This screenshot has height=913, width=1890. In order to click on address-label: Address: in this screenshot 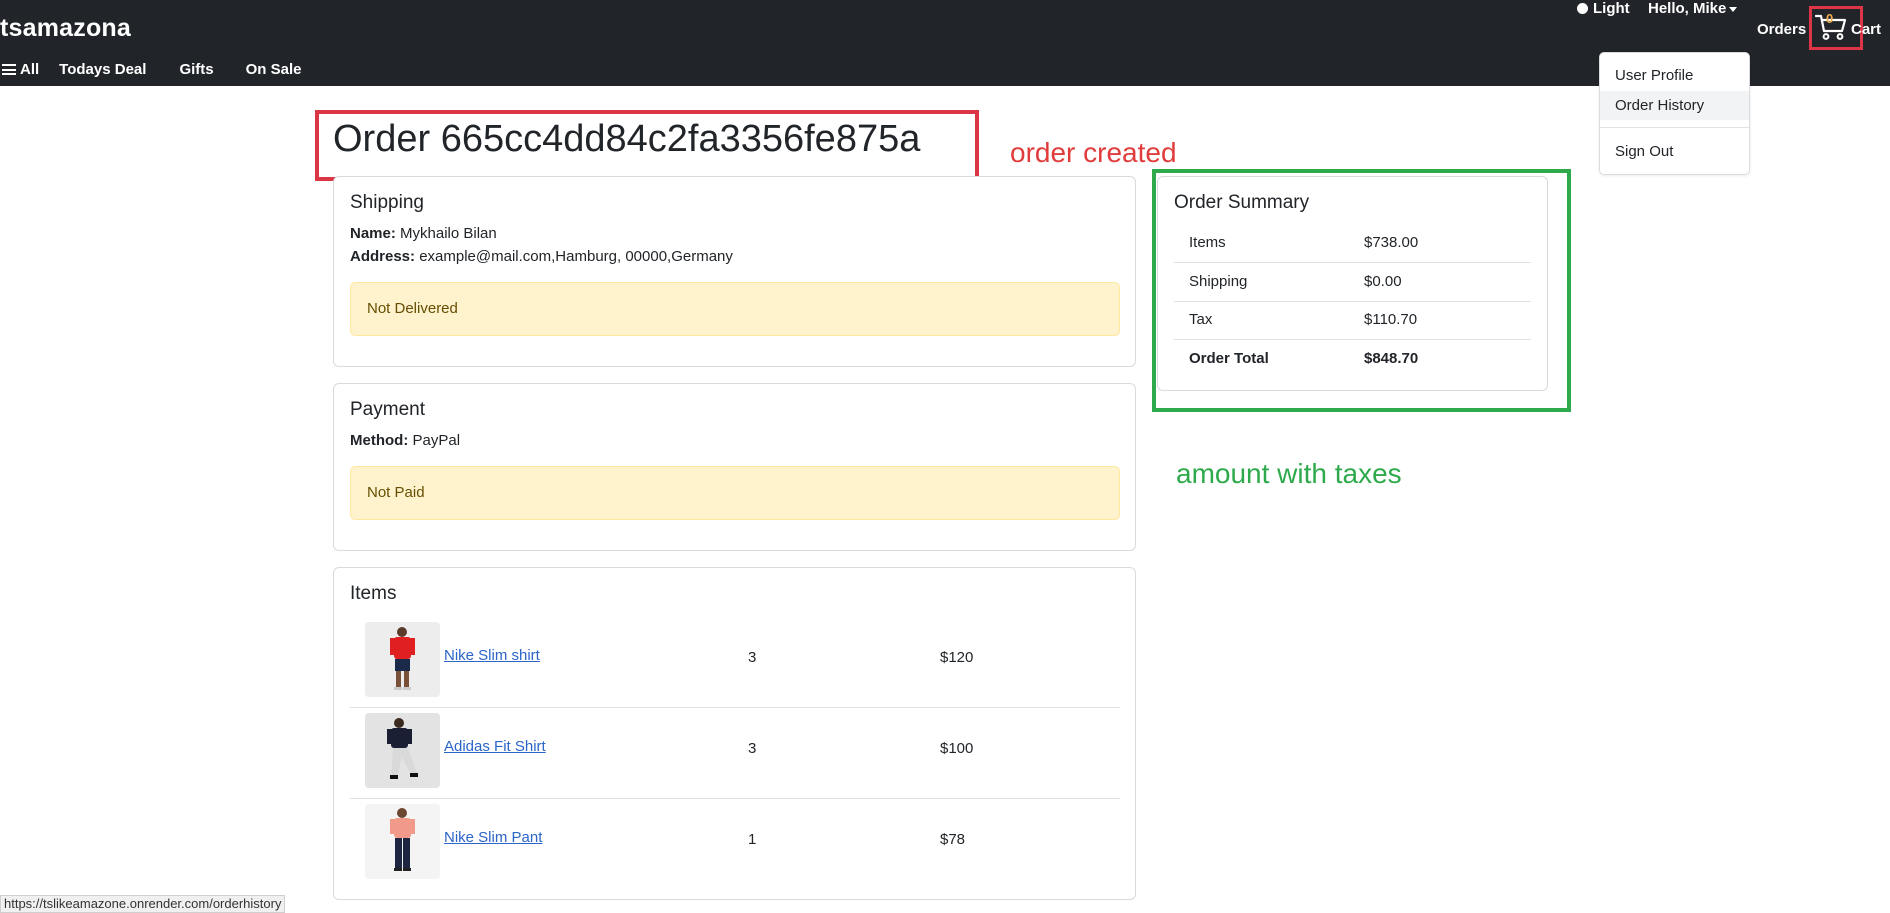, I will do `click(383, 256)`.